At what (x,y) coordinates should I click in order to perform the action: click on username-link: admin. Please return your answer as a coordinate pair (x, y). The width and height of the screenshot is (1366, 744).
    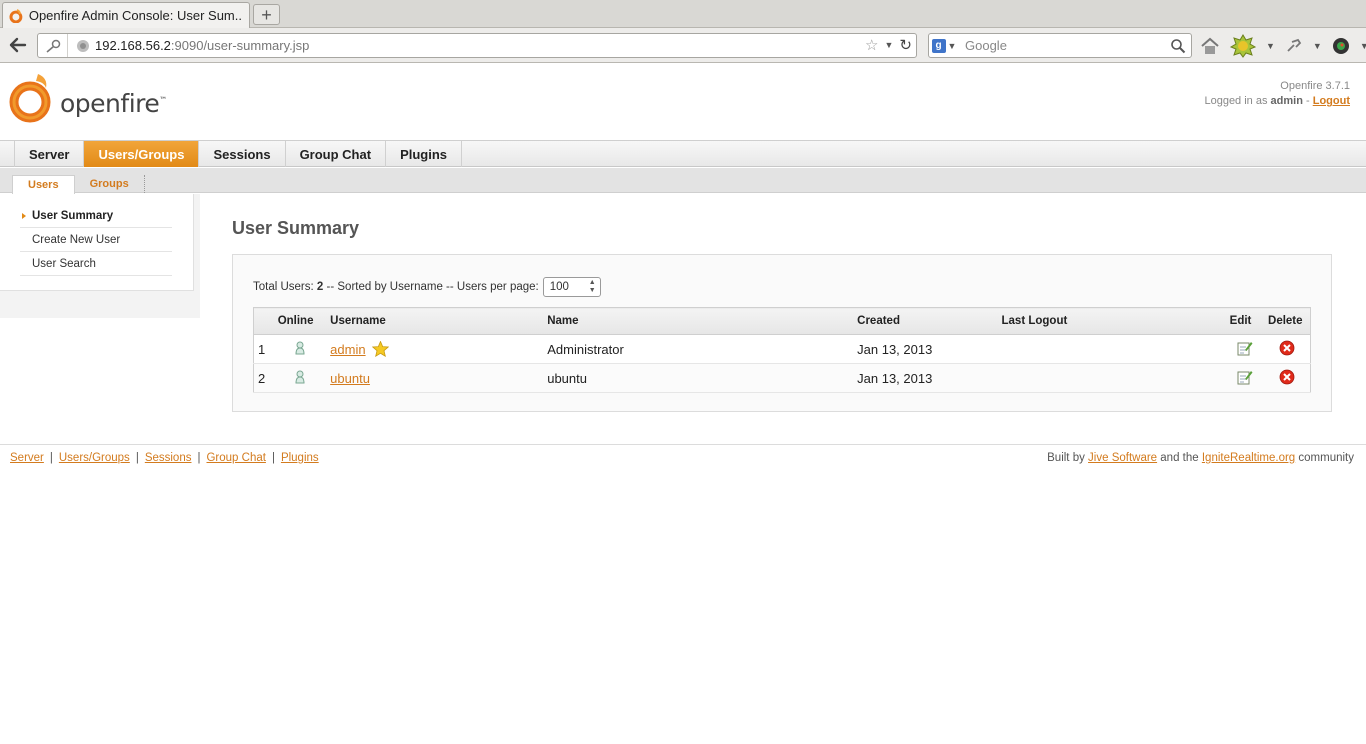
    Looking at the image, I should click on (347, 349).